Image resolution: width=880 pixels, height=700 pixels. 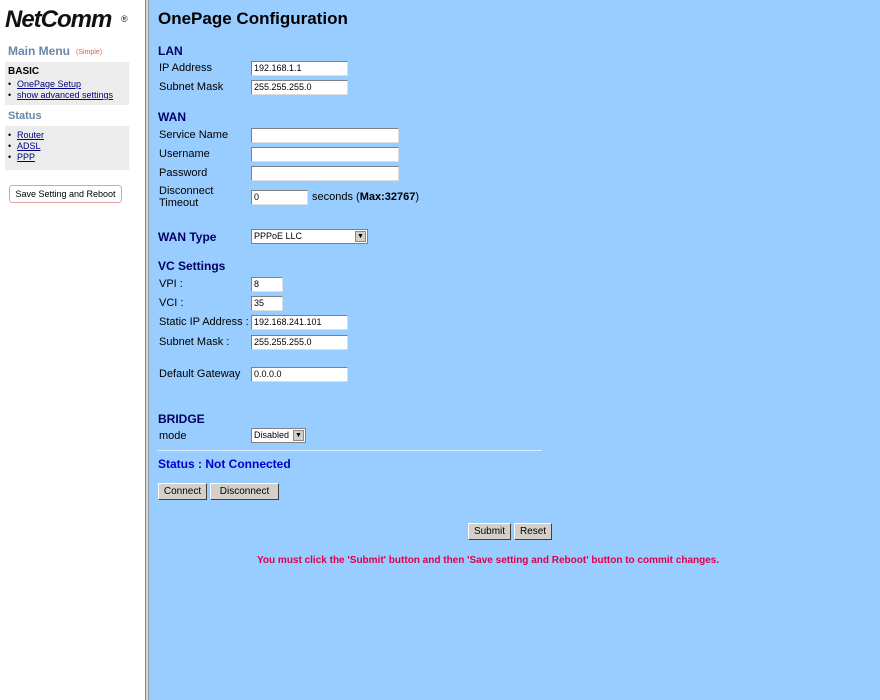 What do you see at coordinates (299, 68) in the screenshot?
I see `lan-ip-input: 192.168.1.1` at bounding box center [299, 68].